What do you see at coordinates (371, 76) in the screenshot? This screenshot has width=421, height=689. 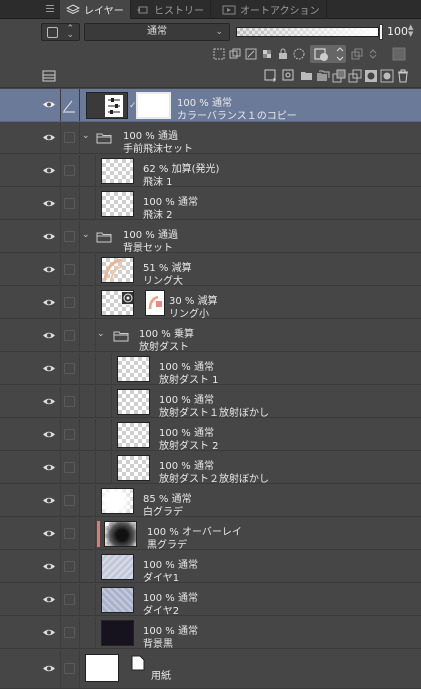 I see `create-mask-icon` at bounding box center [371, 76].